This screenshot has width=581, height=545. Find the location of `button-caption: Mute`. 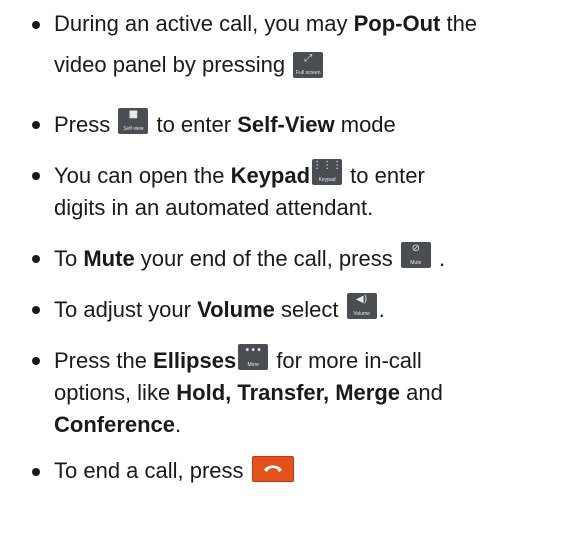

button-caption: Mute is located at coordinates (416, 263).